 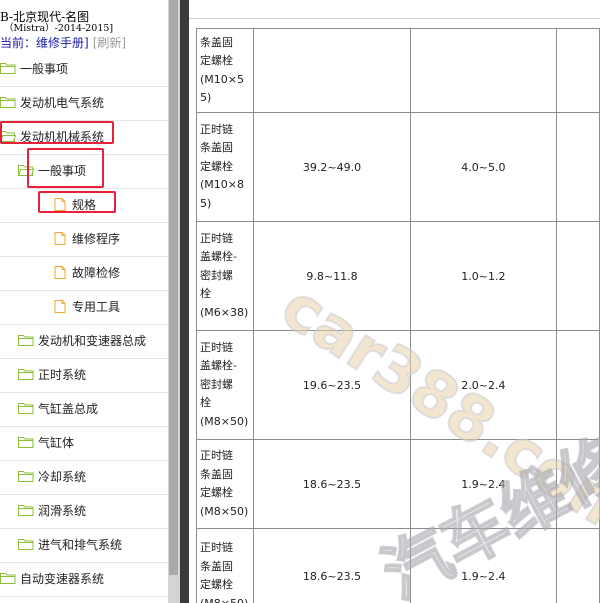 What do you see at coordinates (62, 511) in the screenshot?
I see `tree-item-label: 润滑系统` at bounding box center [62, 511].